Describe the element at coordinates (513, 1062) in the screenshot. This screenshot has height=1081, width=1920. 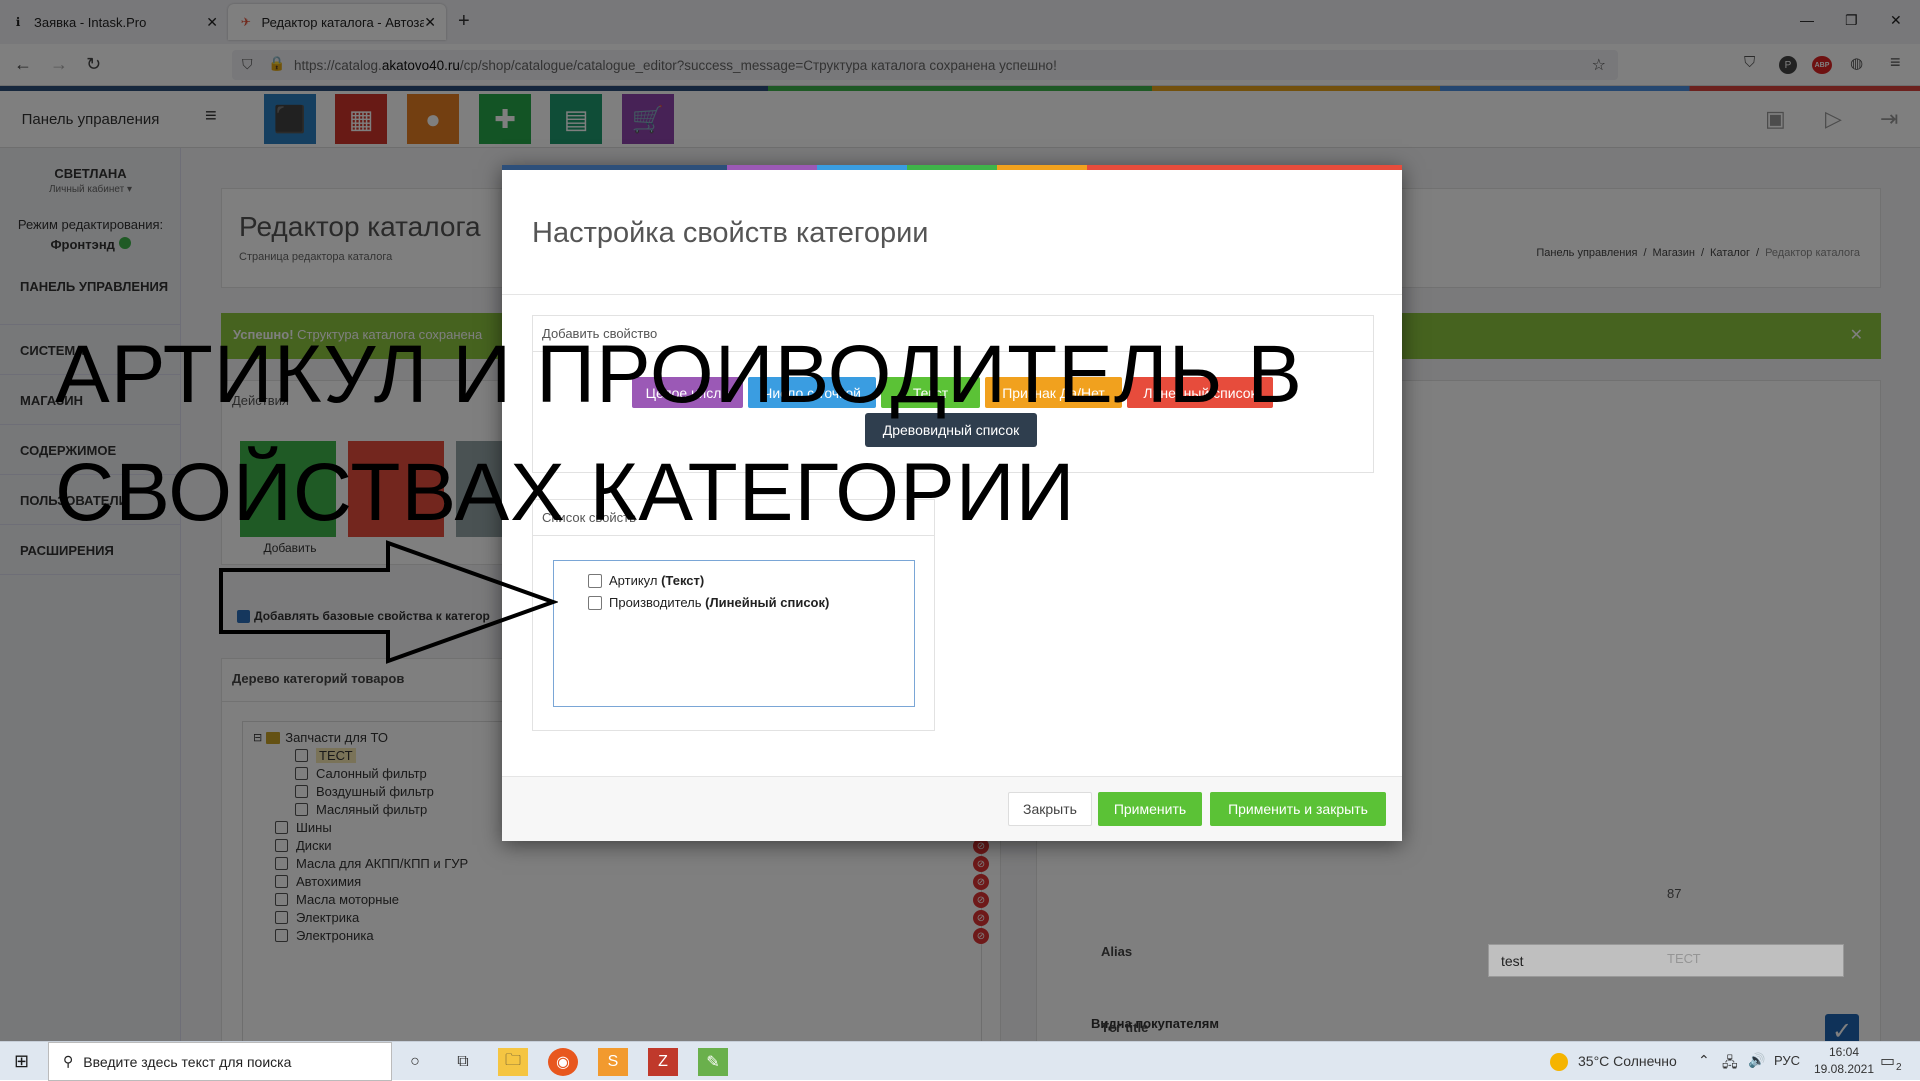
I see `file-explorer-icon: 🗀` at that location.